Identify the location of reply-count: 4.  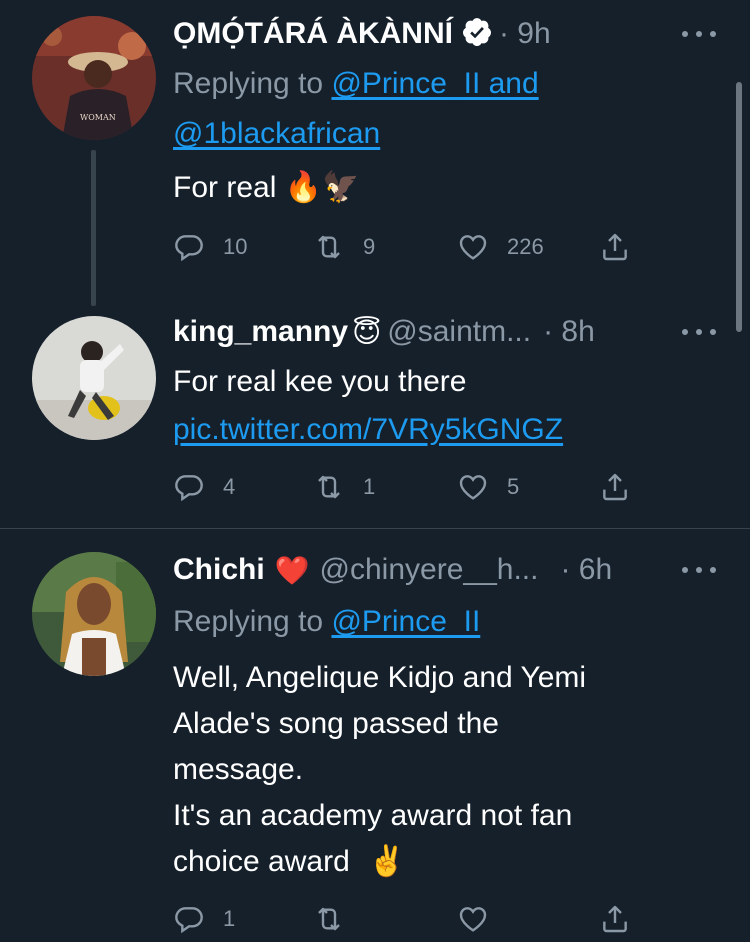
(229, 486).